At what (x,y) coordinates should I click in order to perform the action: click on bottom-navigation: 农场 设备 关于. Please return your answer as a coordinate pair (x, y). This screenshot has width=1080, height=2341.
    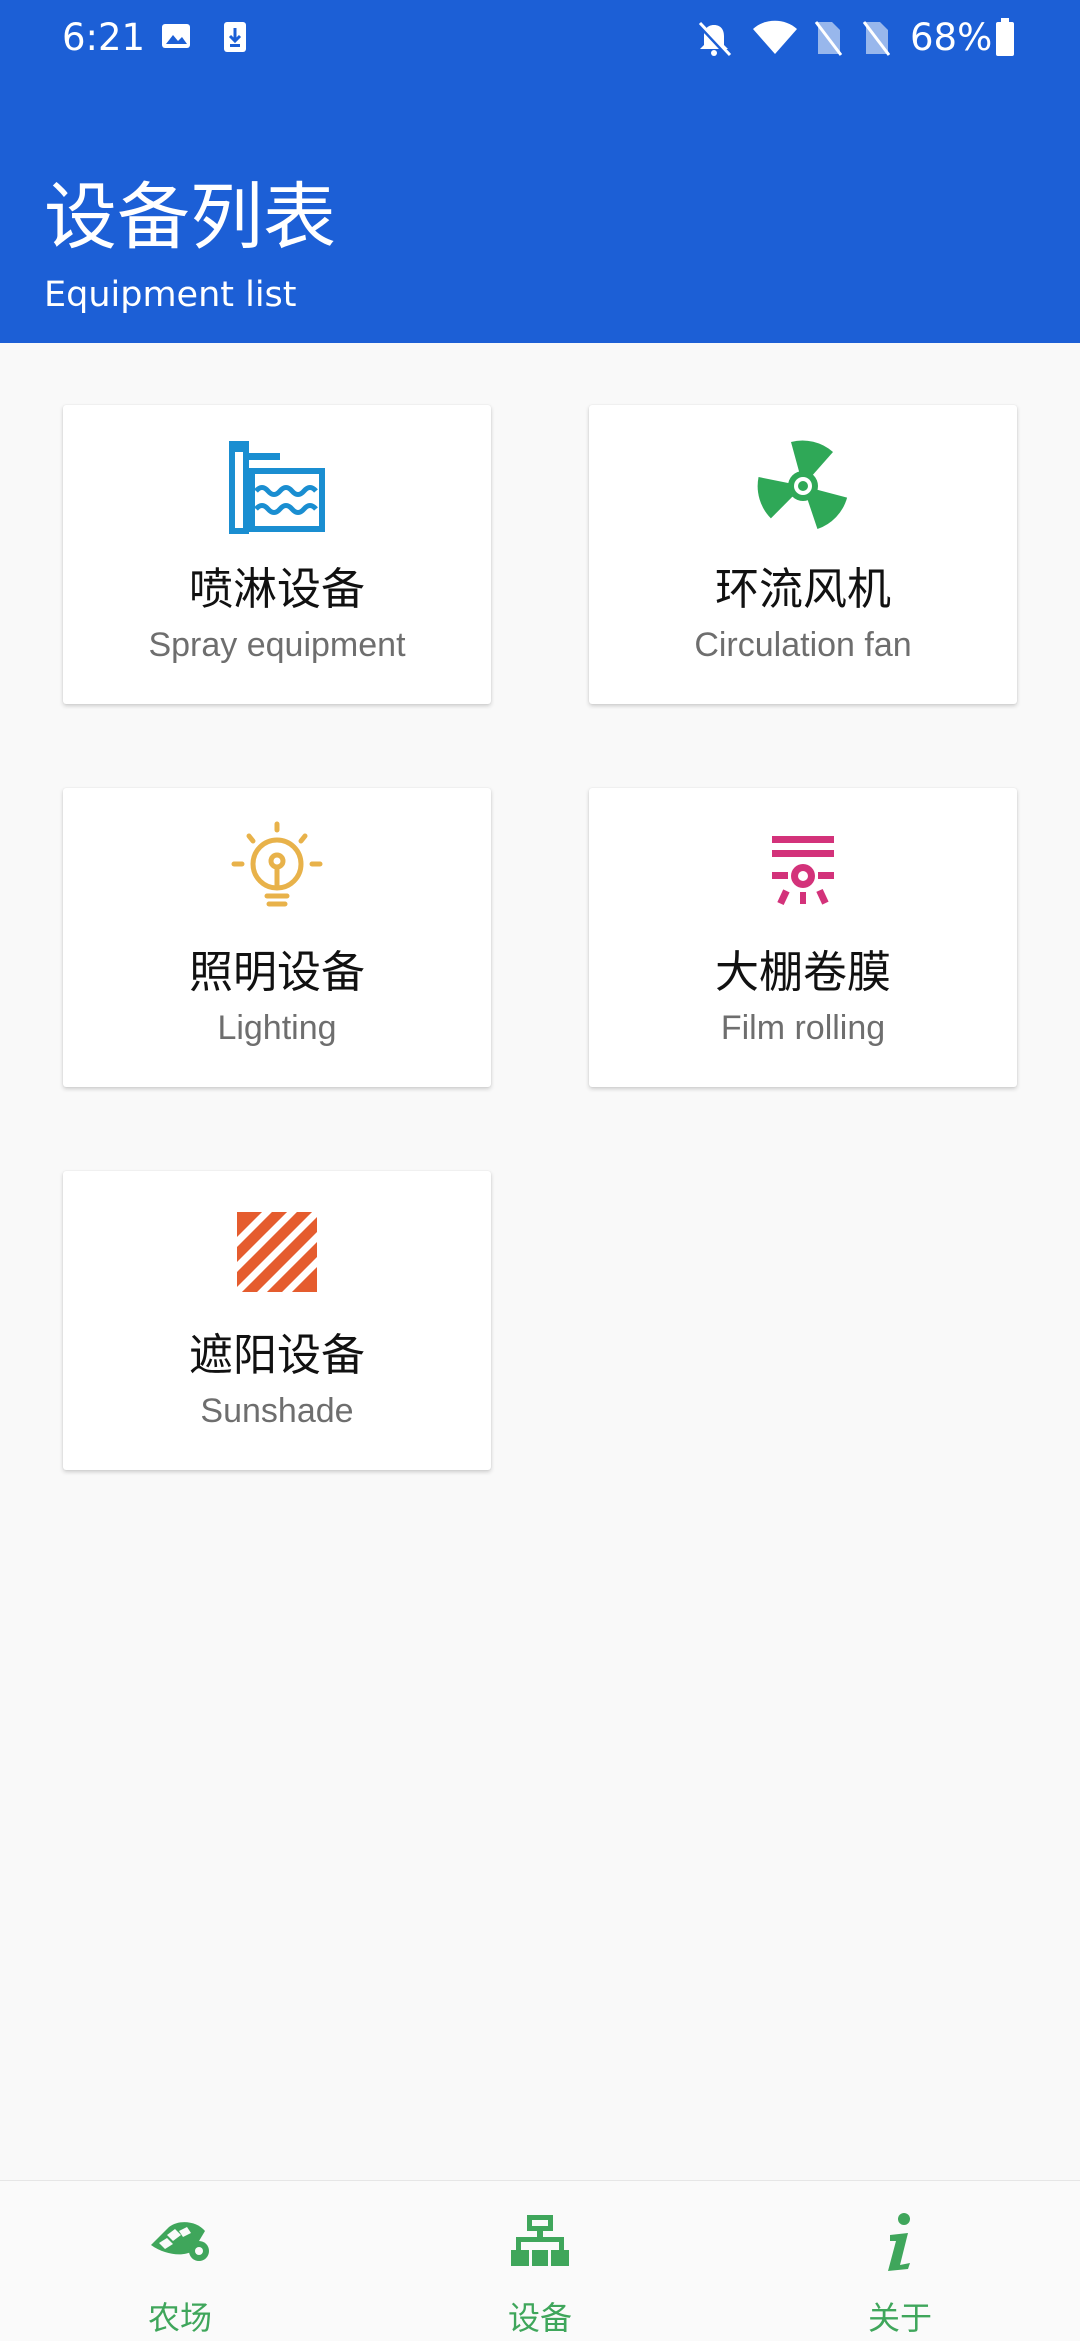
    Looking at the image, I should click on (540, 2260).